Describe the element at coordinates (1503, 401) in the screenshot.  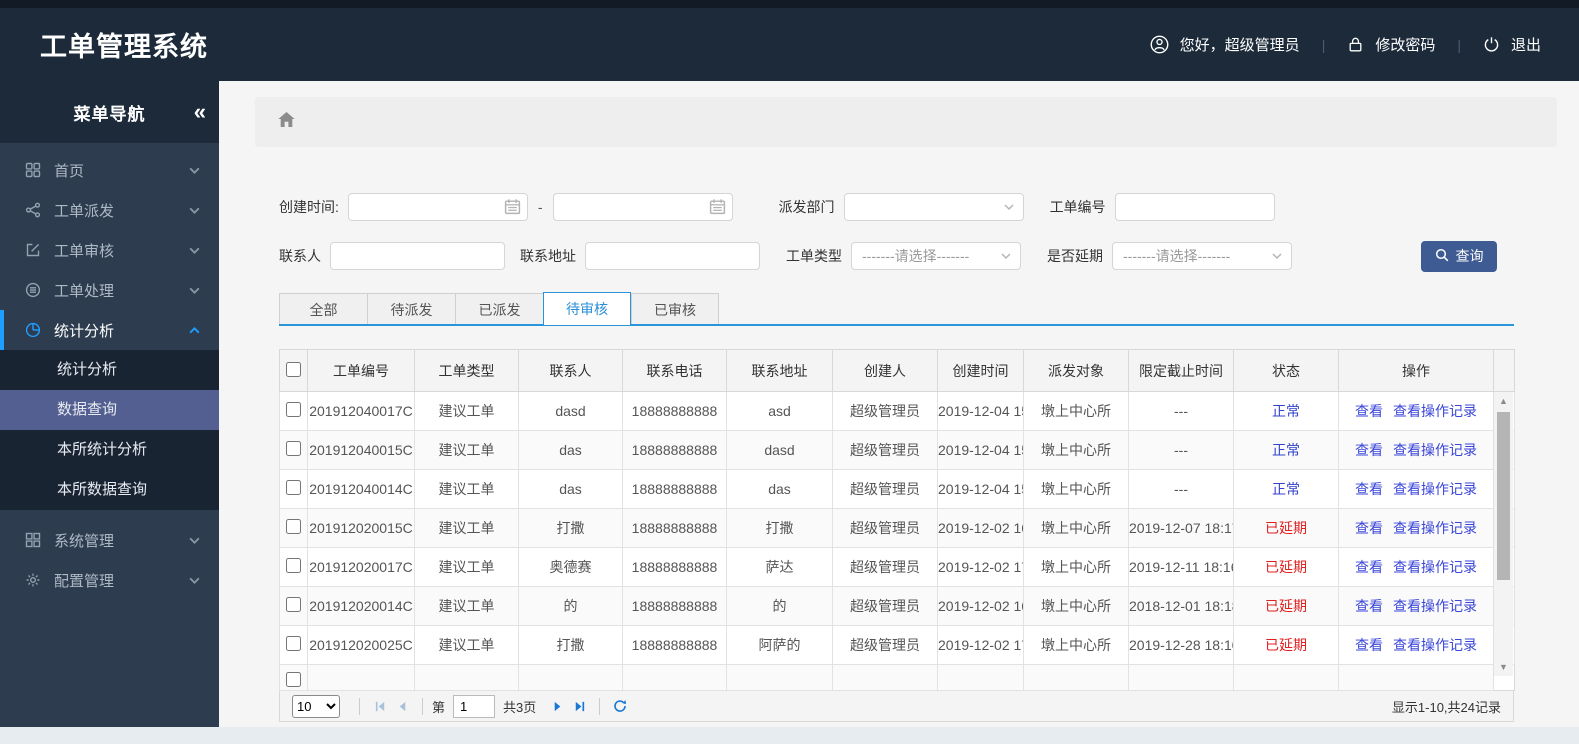
I see `scroll-up-icon: ▲` at that location.